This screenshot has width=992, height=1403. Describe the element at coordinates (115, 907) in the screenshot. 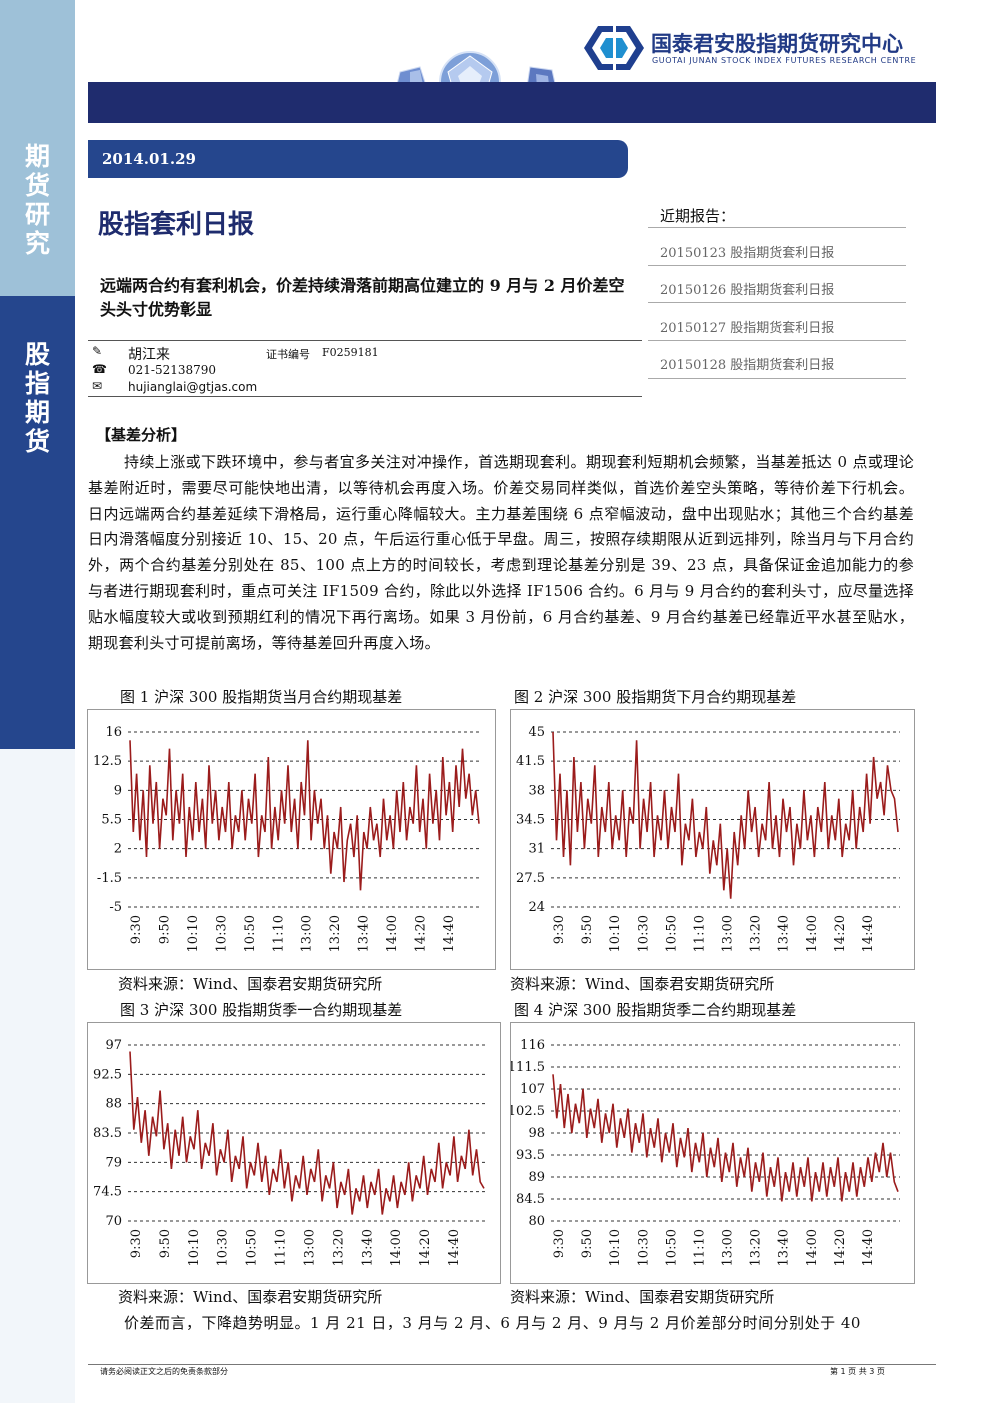

I see `y-tick-label: -5` at that location.